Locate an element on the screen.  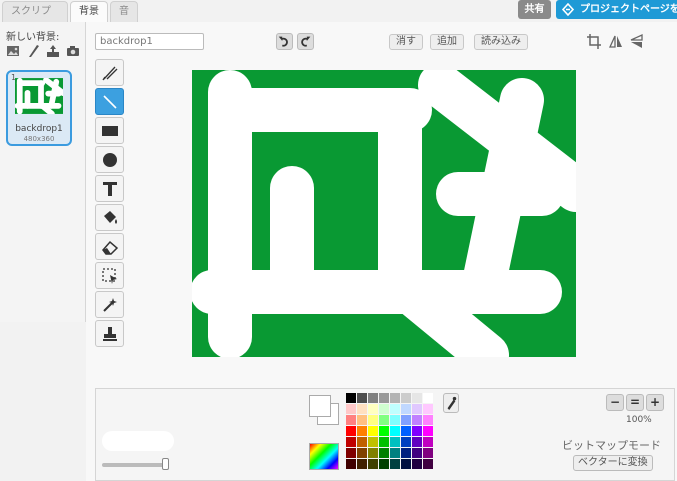
clear-button: 消す is located at coordinates (406, 42).